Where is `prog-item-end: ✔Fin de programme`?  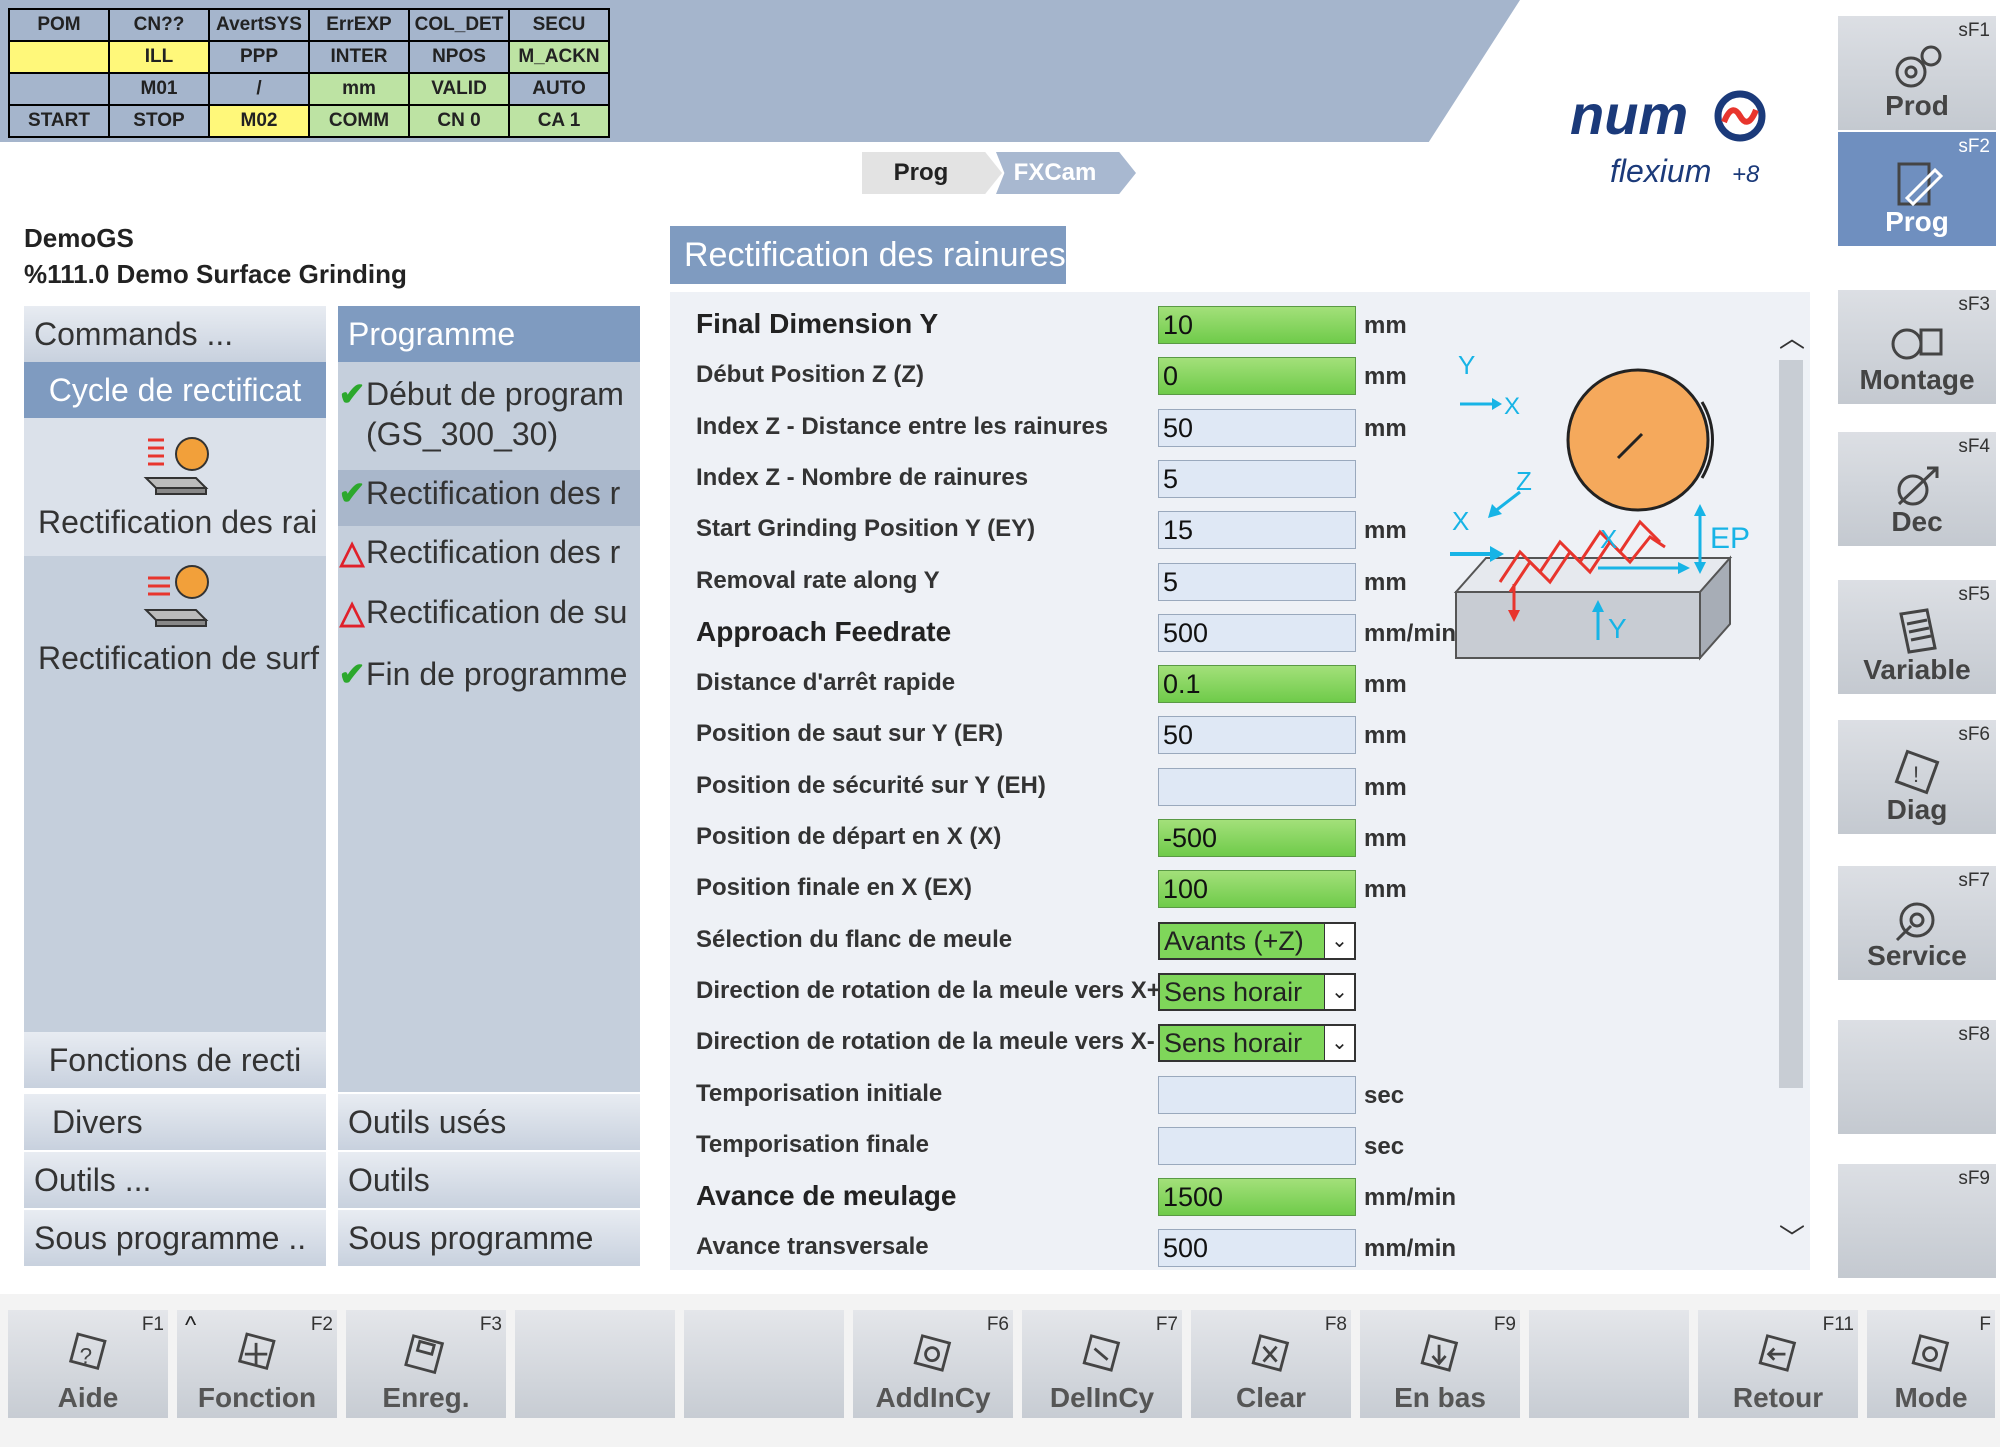 prog-item-end: ✔Fin de programme is located at coordinates (489, 674).